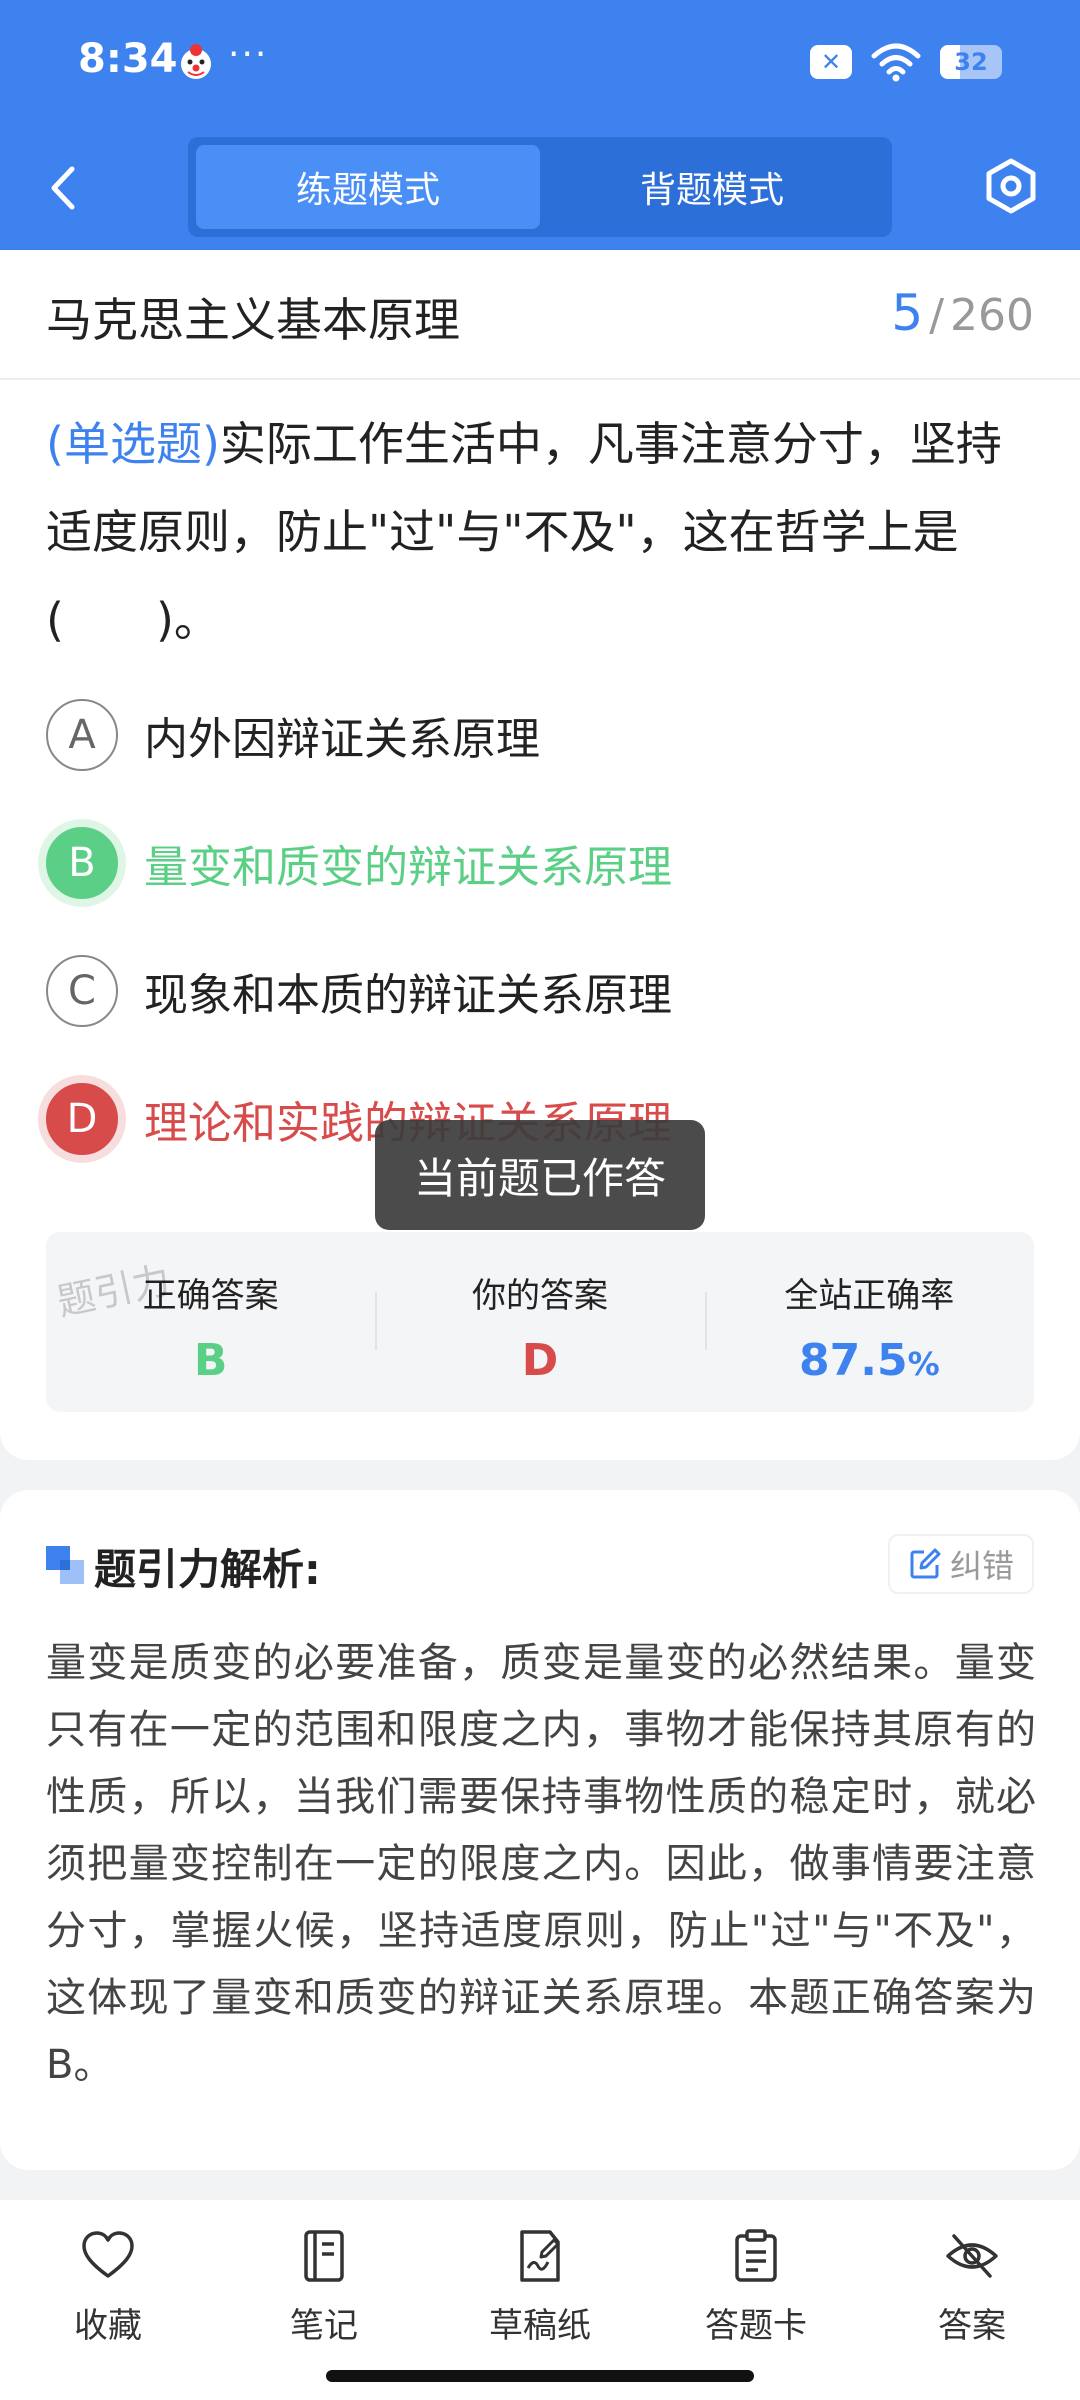  I want to click on report-error-label: 纠错, so click(981, 1566).